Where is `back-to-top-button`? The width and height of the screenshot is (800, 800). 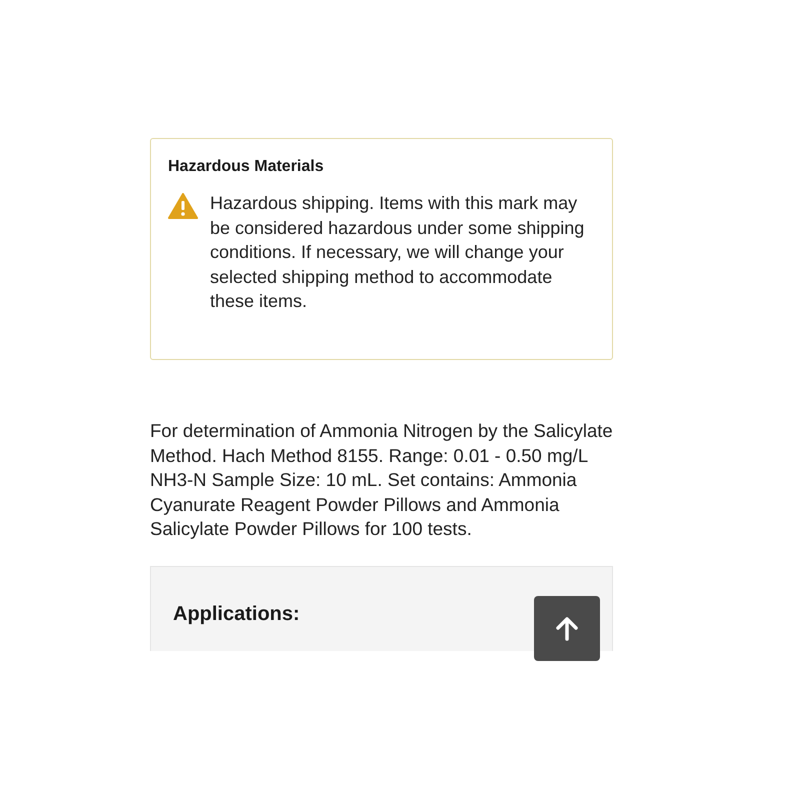 back-to-top-button is located at coordinates (567, 628).